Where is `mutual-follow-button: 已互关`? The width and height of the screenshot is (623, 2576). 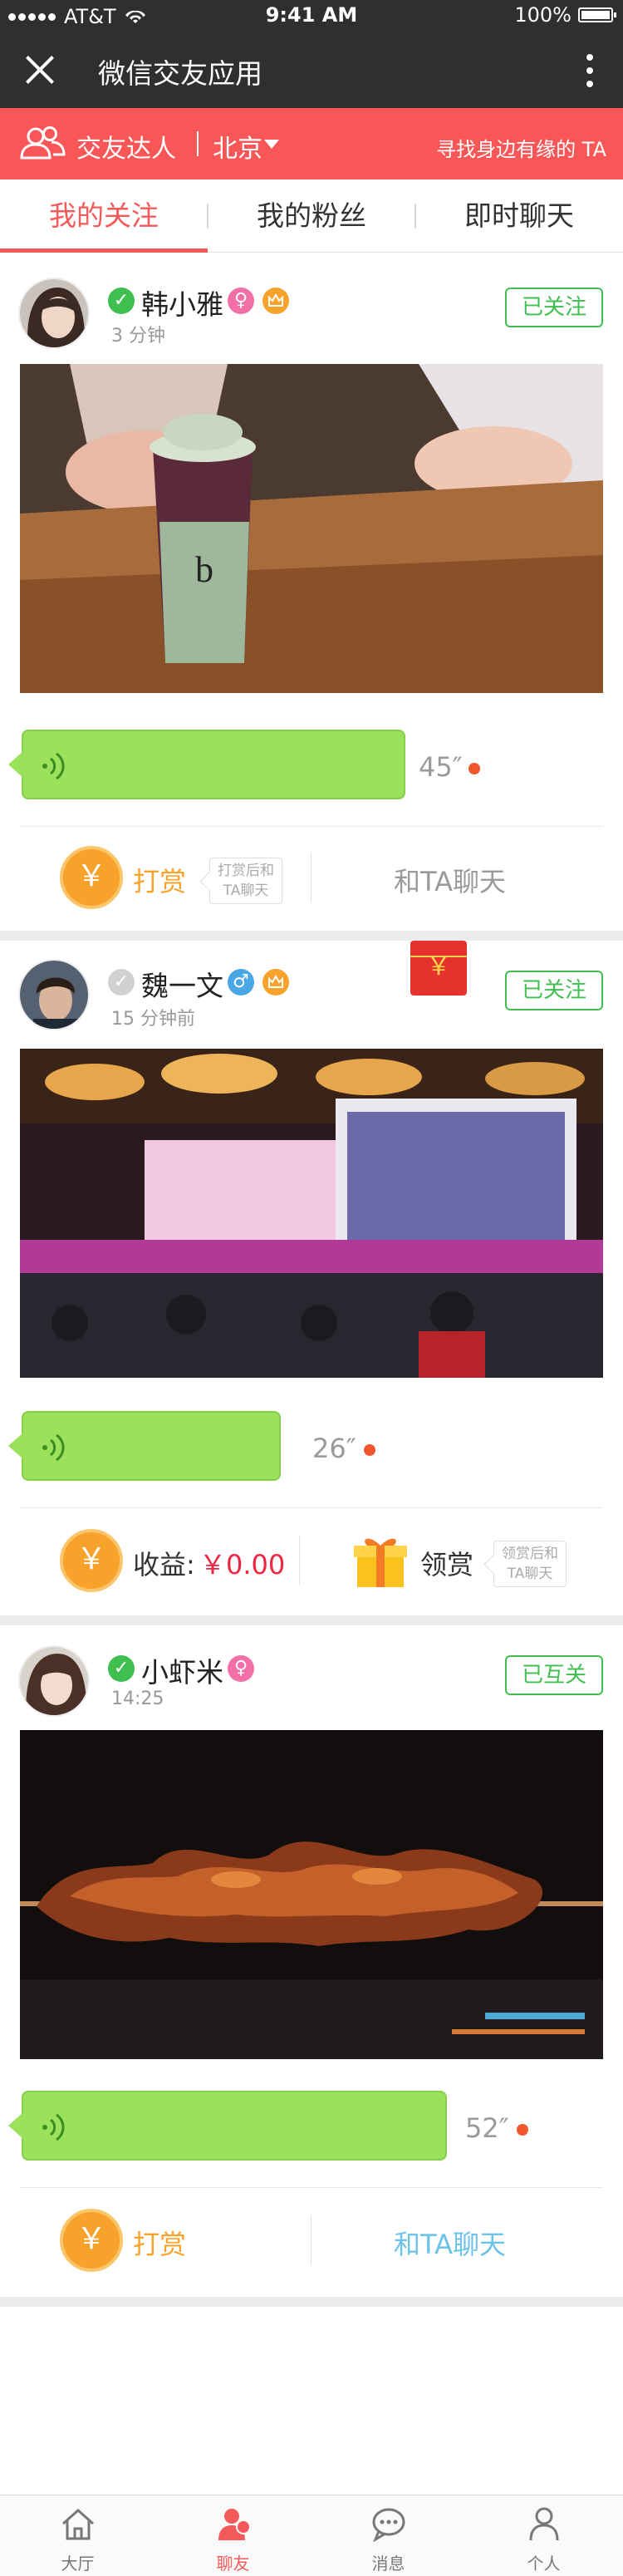 mutual-follow-button: 已互关 is located at coordinates (554, 1675).